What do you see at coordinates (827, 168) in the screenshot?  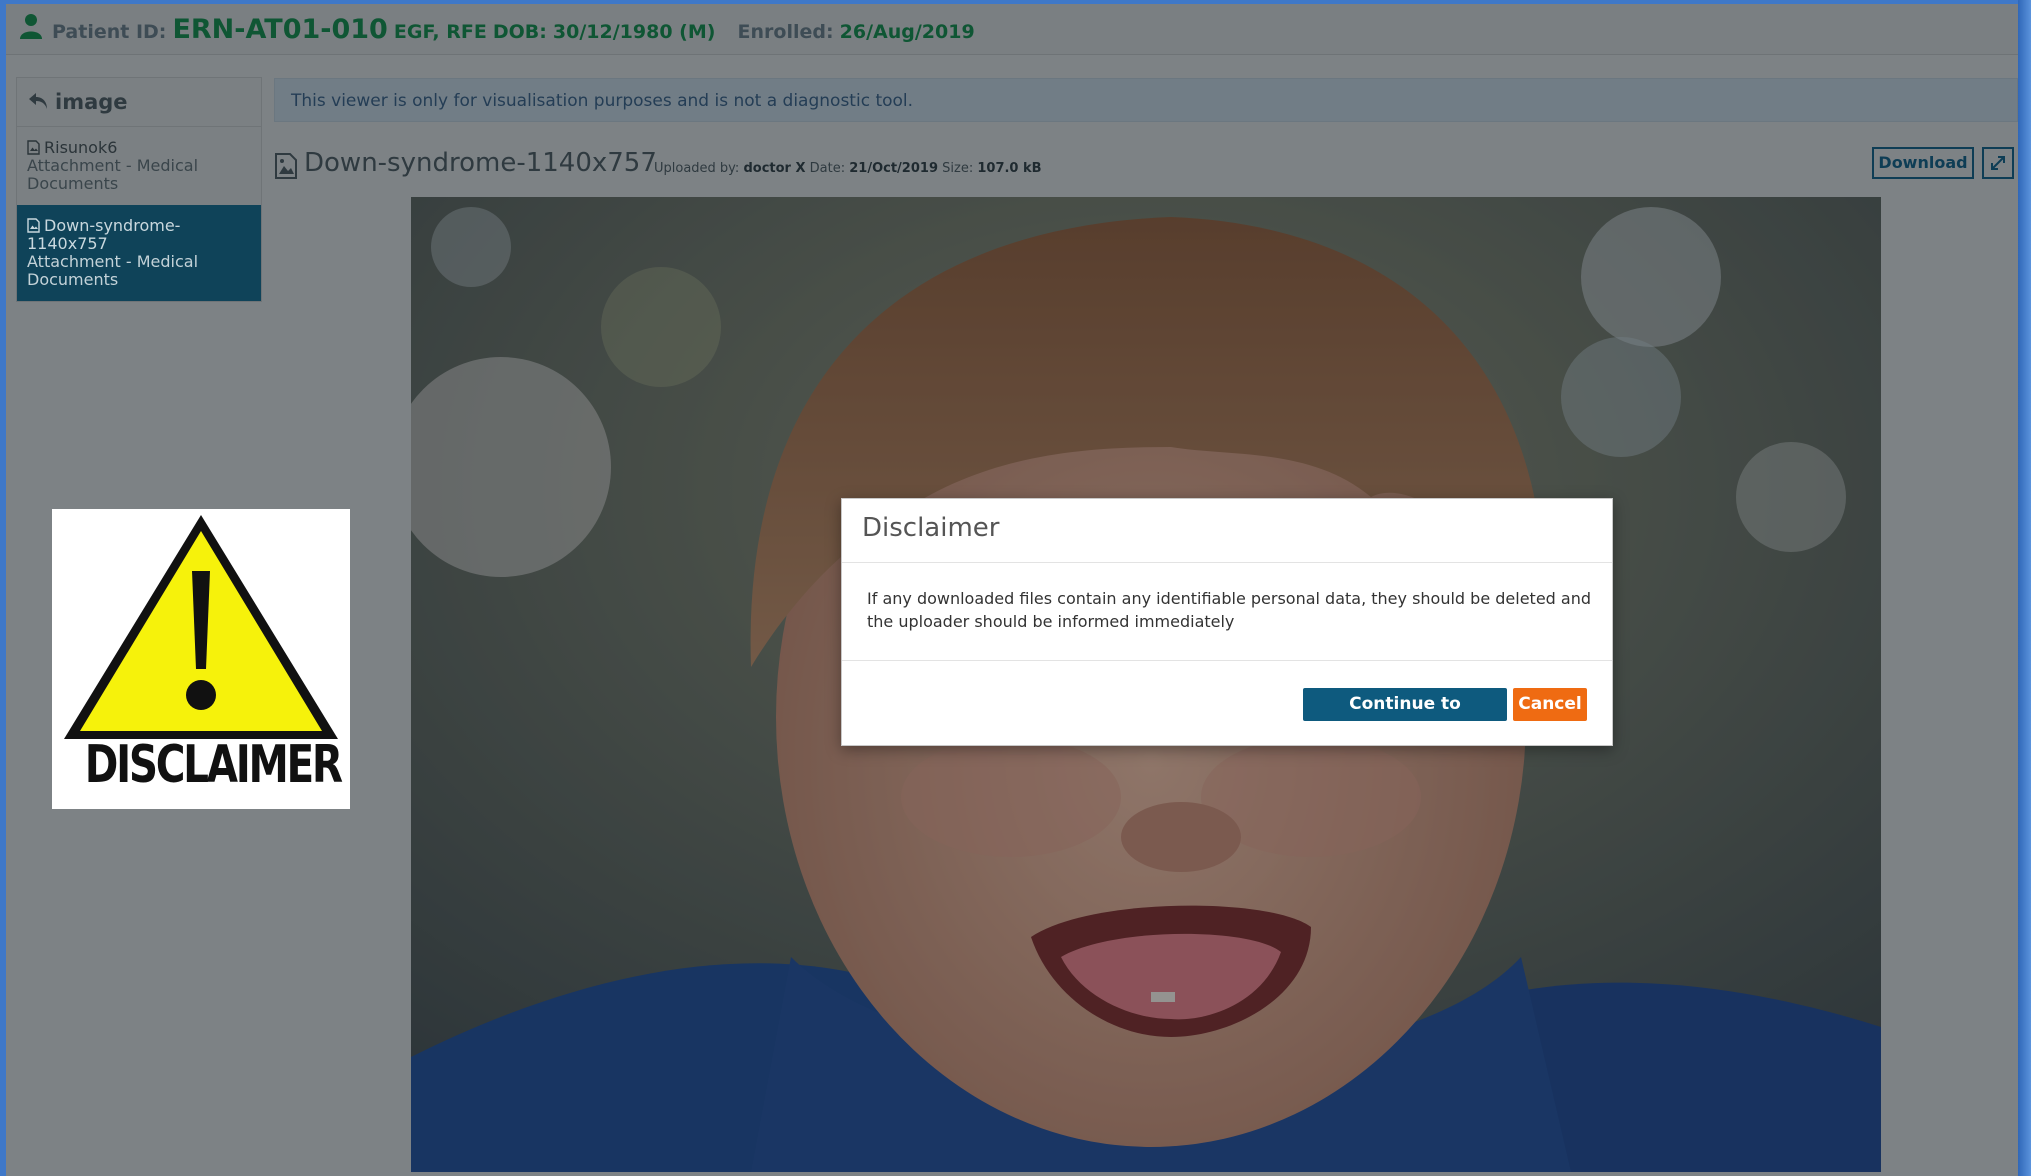 I see `date-label: Date:` at bounding box center [827, 168].